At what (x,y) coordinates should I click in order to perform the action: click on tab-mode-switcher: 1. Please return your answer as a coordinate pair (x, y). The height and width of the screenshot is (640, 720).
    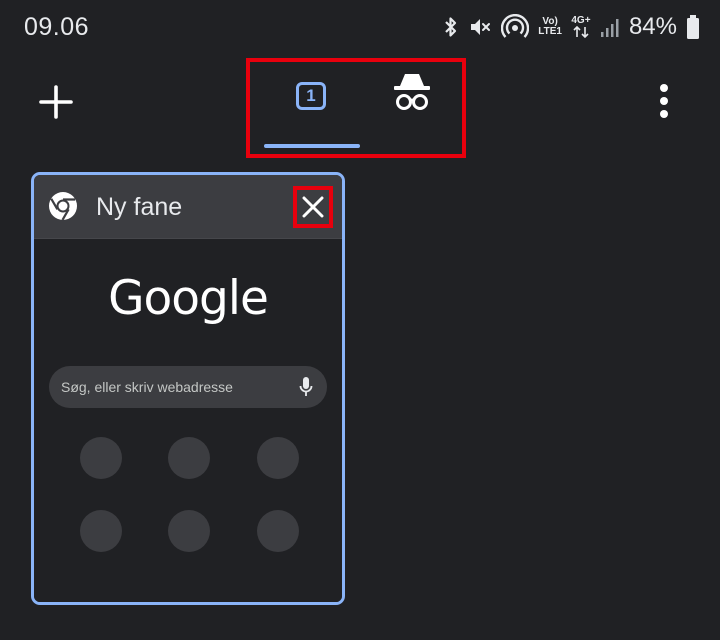
    Looking at the image, I should click on (356, 108).